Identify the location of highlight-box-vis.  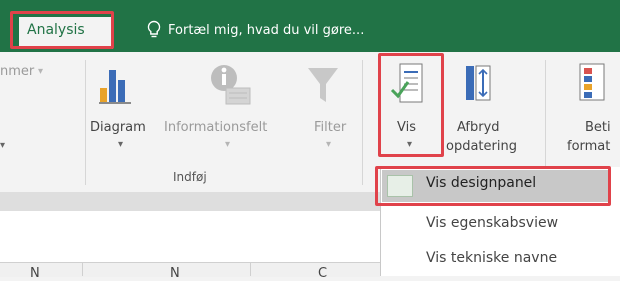
(411, 105).